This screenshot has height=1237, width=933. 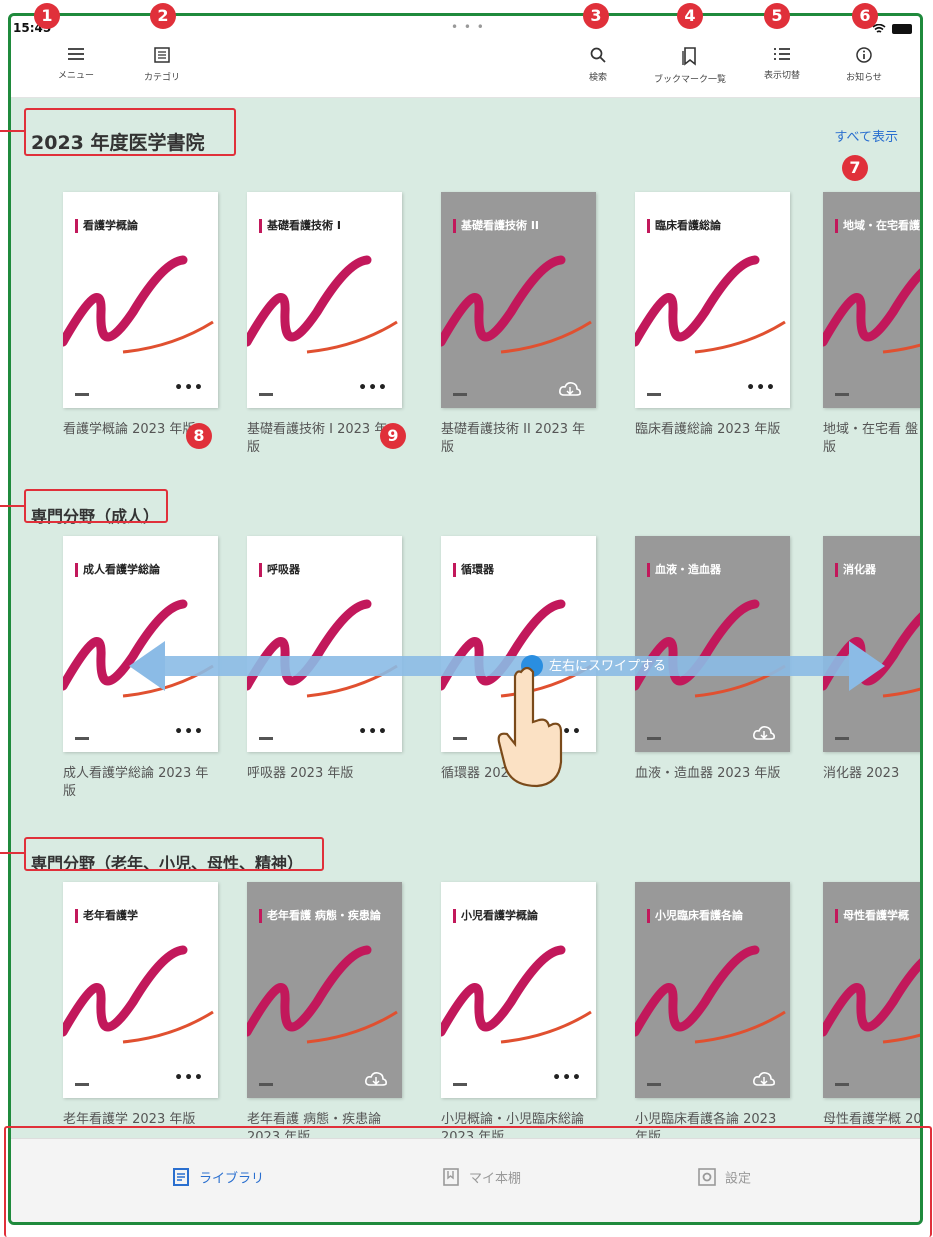 I want to click on system-indicators, so click(x=892, y=28).